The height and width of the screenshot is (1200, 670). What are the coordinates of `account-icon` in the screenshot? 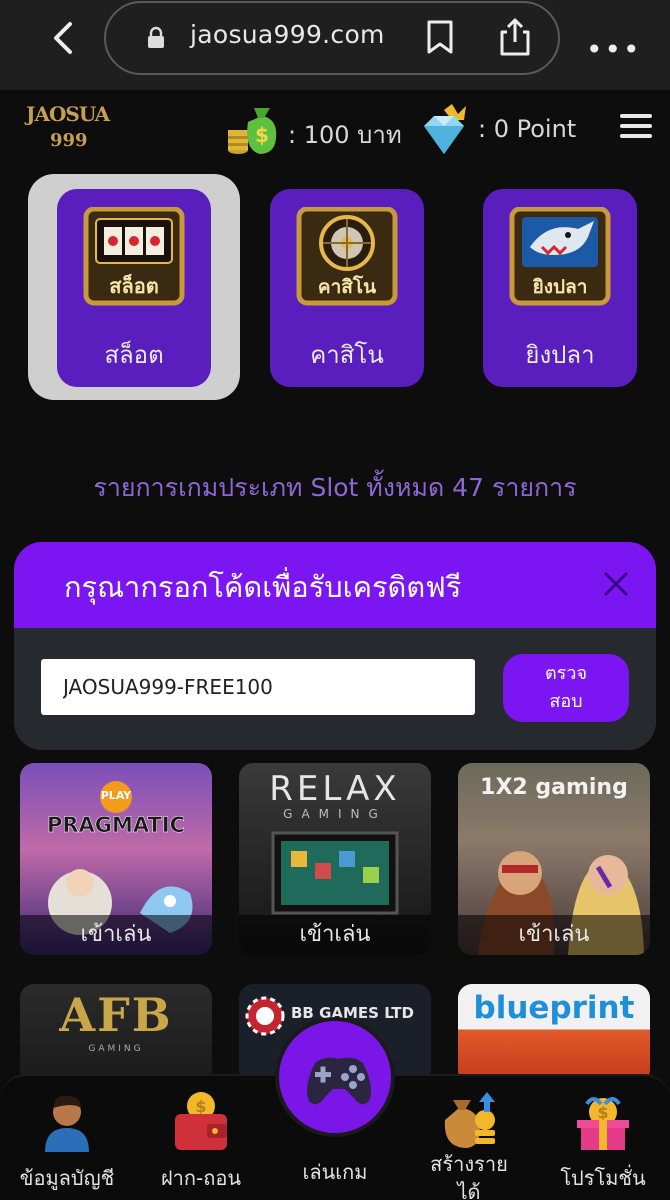 It's located at (67, 1123).